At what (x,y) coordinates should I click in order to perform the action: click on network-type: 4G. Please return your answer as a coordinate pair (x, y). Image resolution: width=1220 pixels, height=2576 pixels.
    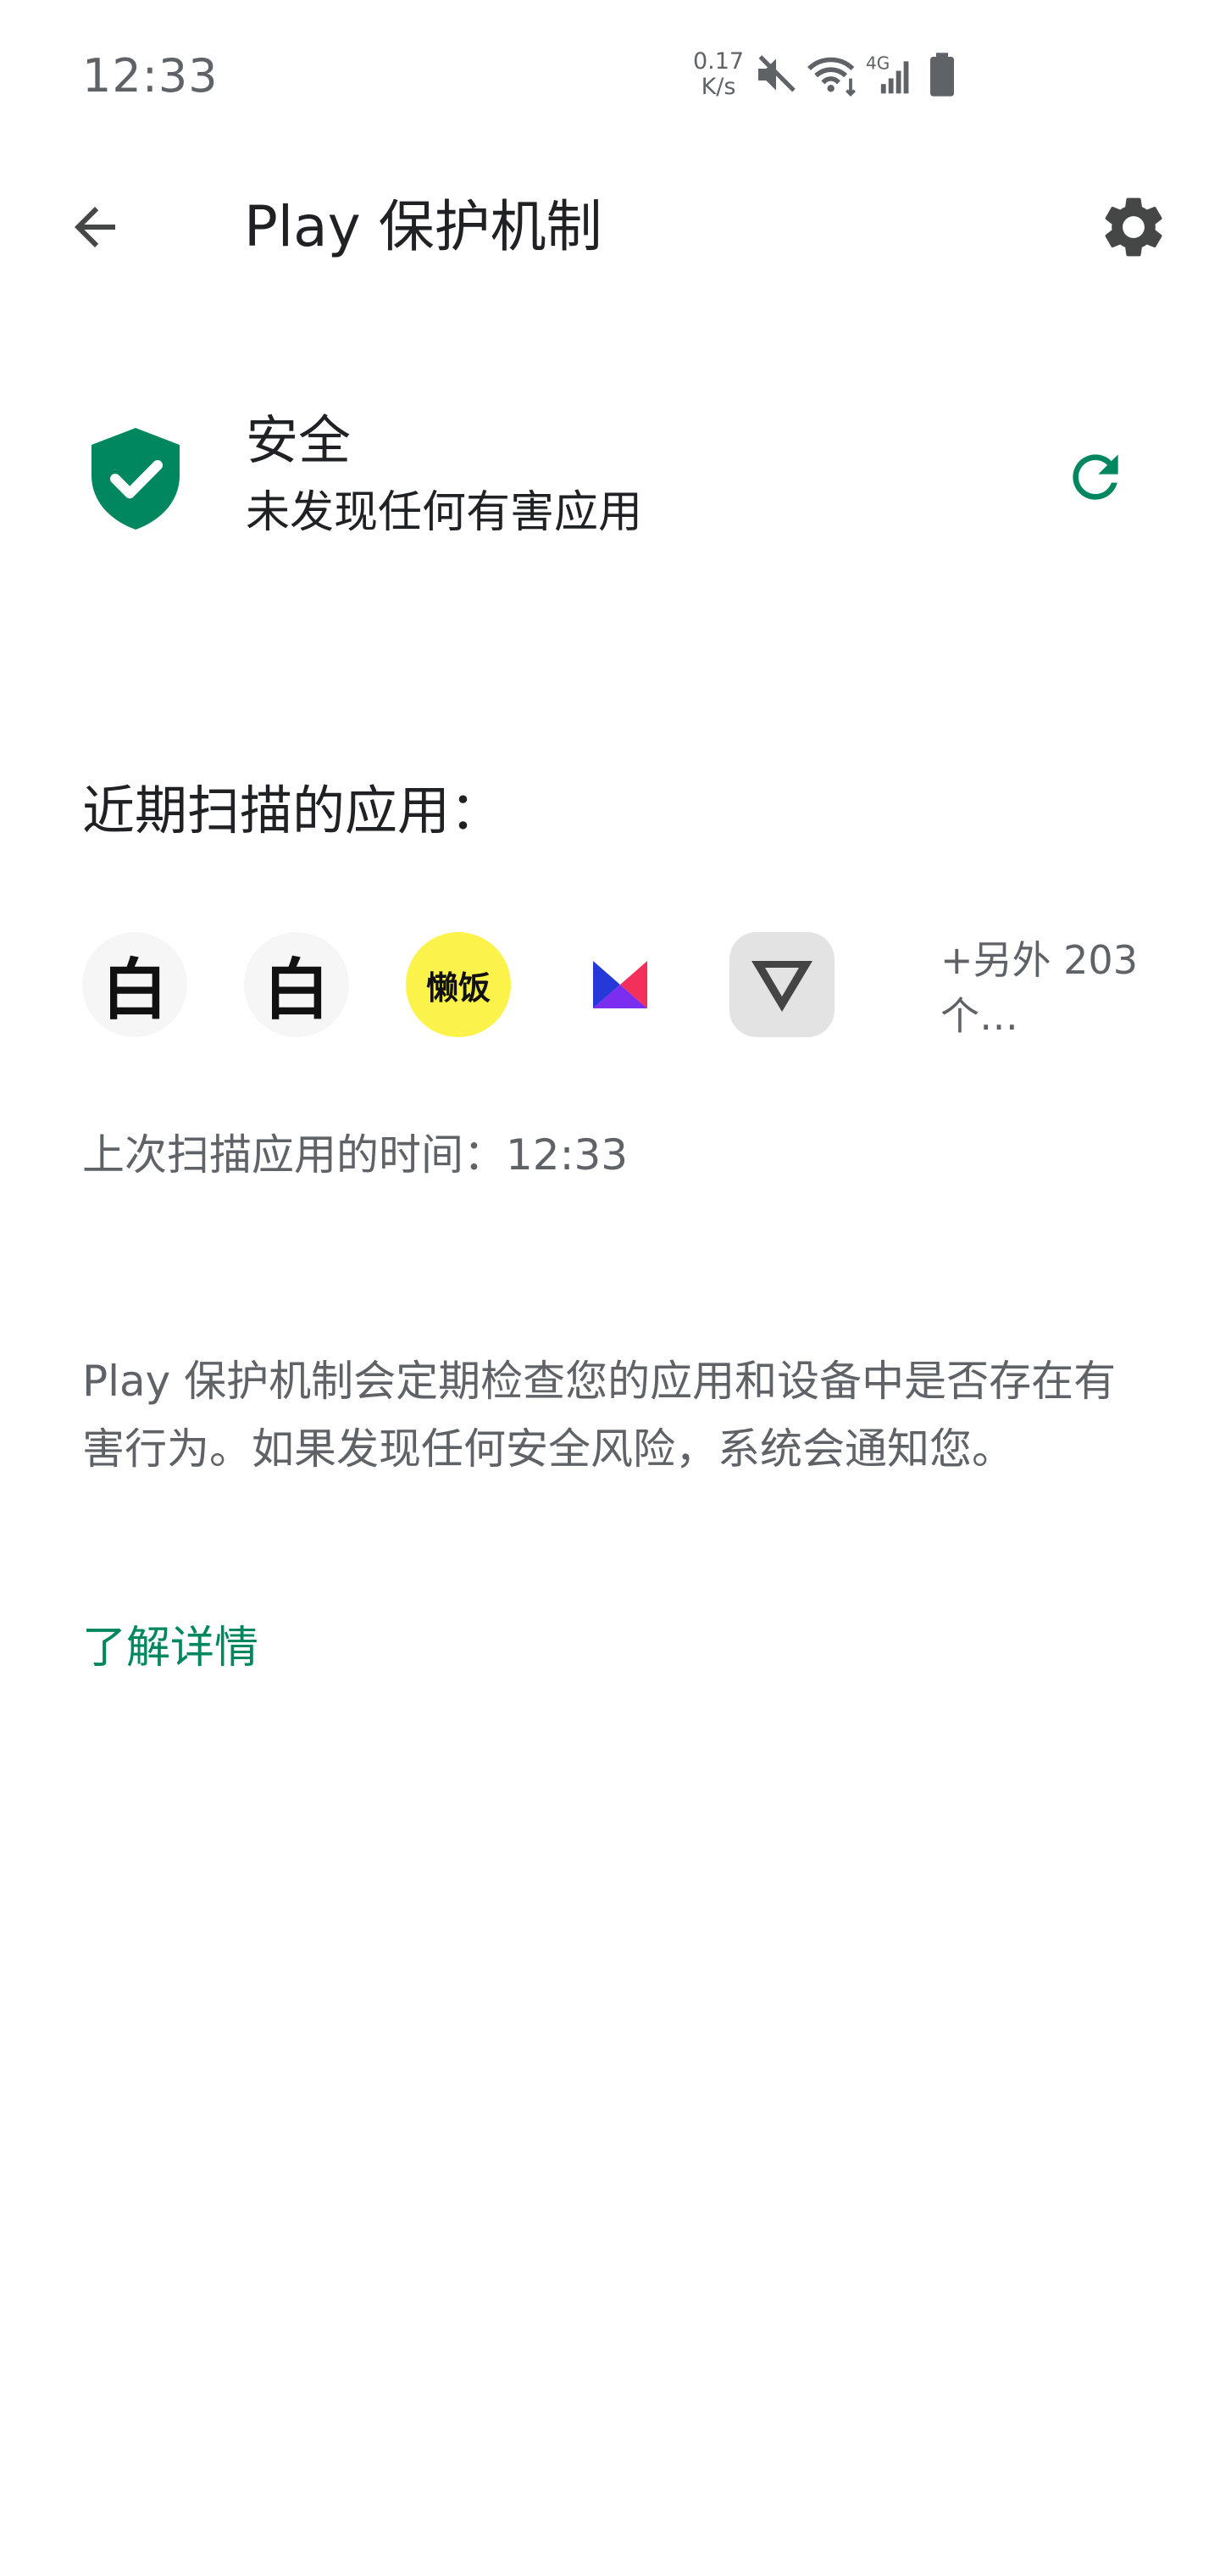
    Looking at the image, I should click on (878, 63).